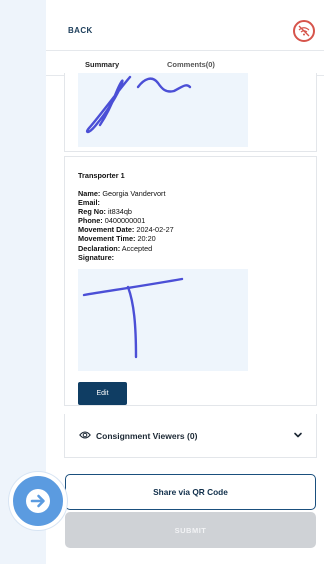 This screenshot has width=324, height=564. What do you see at coordinates (112, 221) in the screenshot?
I see `field-phone: Phone: 0400000001` at bounding box center [112, 221].